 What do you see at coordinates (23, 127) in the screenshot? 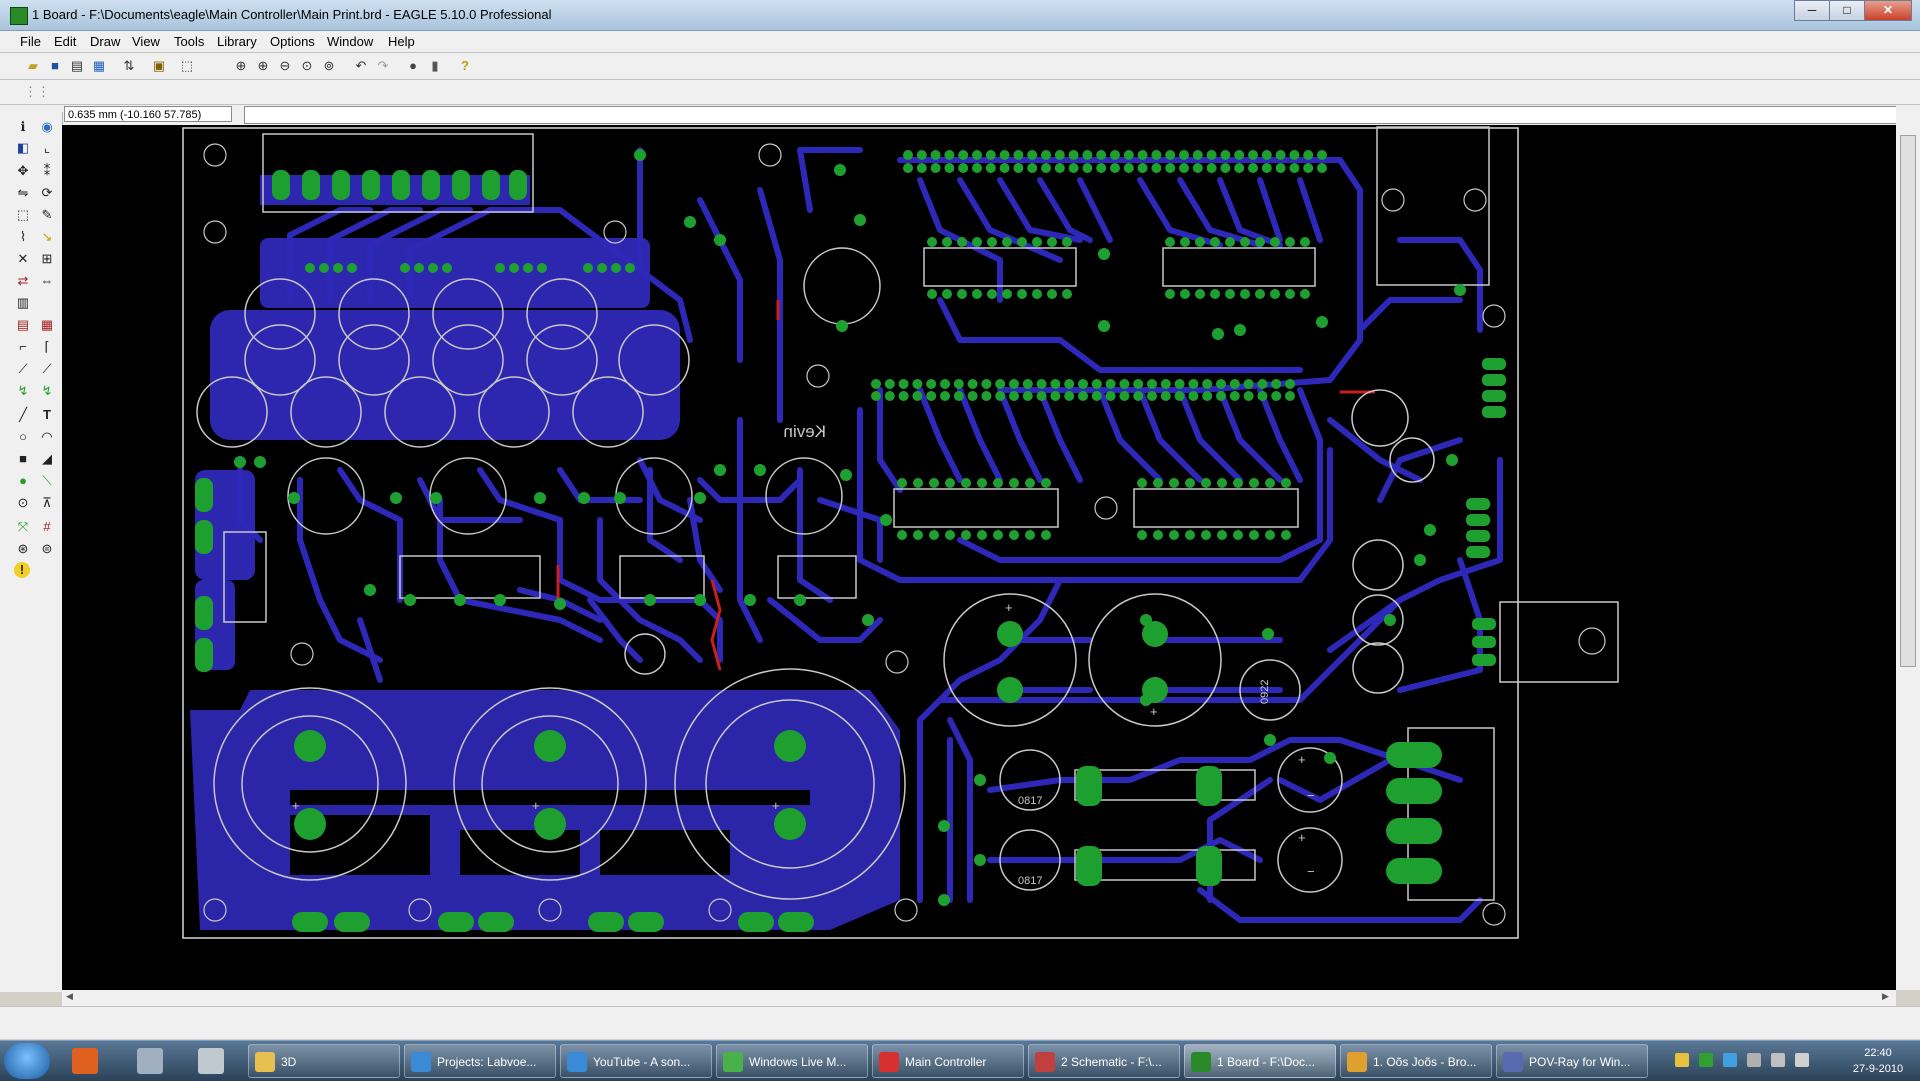
I see `info-icon: ℹ` at bounding box center [23, 127].